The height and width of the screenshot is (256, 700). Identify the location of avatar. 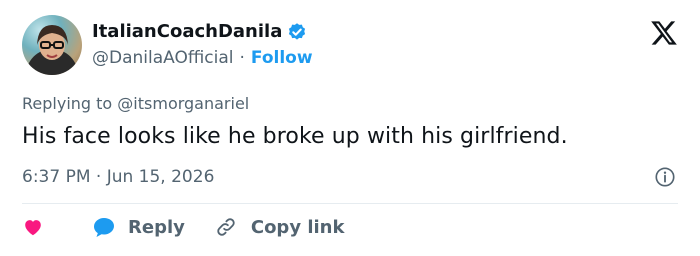
(52, 45).